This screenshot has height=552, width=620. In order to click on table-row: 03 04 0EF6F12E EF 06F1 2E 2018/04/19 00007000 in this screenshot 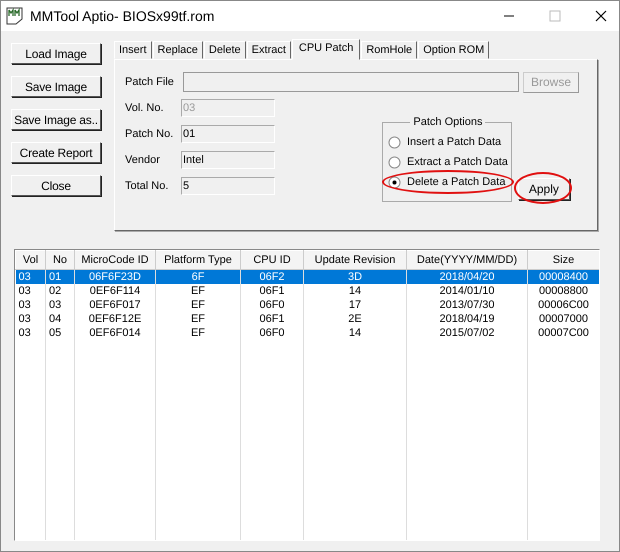, I will do `click(307, 319)`.